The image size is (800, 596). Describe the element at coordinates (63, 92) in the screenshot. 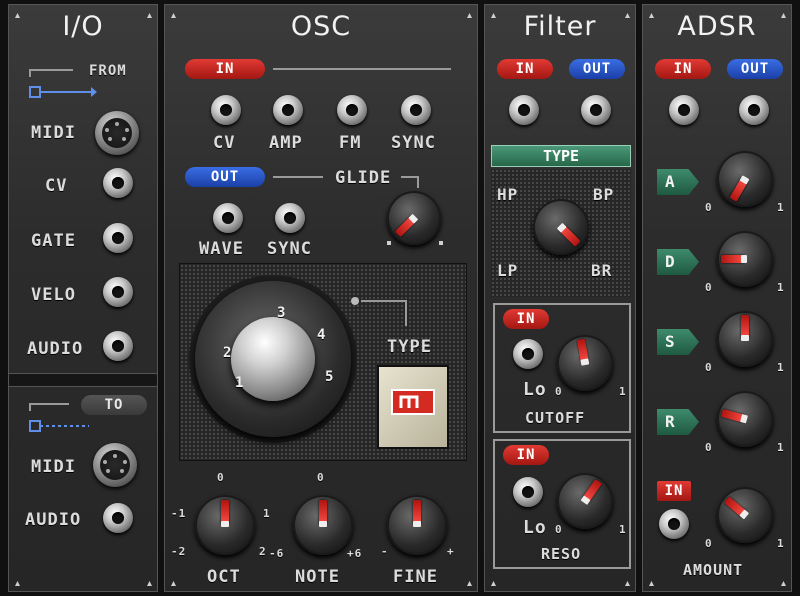

I see `connect-from-icon` at that location.